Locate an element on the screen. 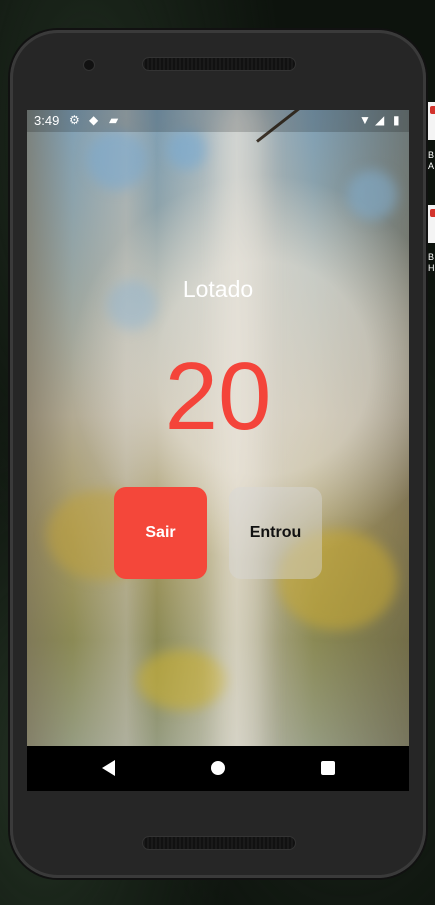 The image size is (435, 905). sd-card-icon: ▰ is located at coordinates (114, 120).